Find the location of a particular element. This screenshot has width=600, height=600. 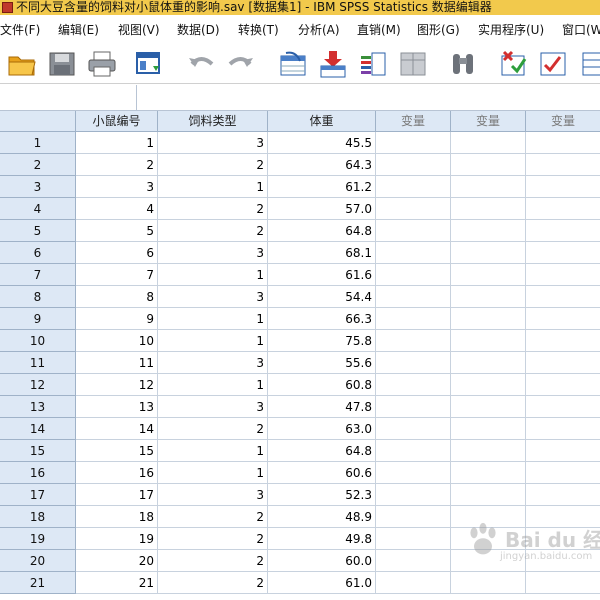

cell-mouse-id: 4 is located at coordinates (117, 209).